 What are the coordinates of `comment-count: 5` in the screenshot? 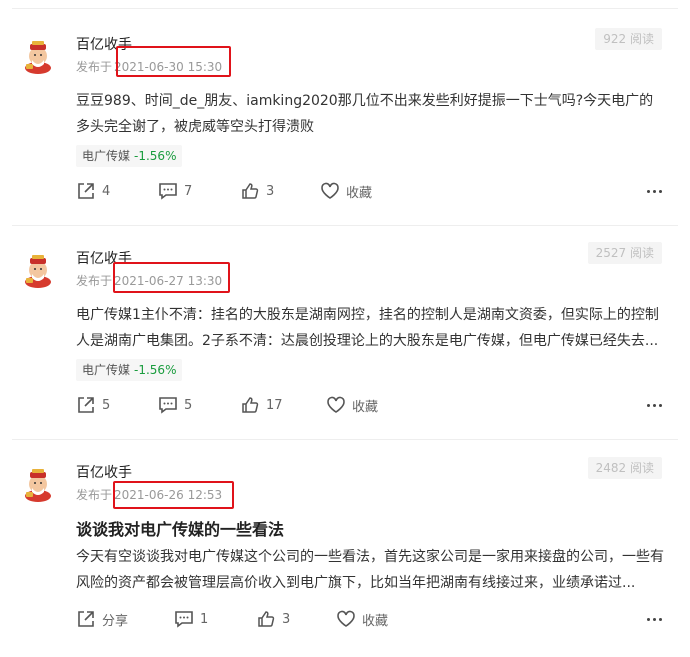 It's located at (188, 405).